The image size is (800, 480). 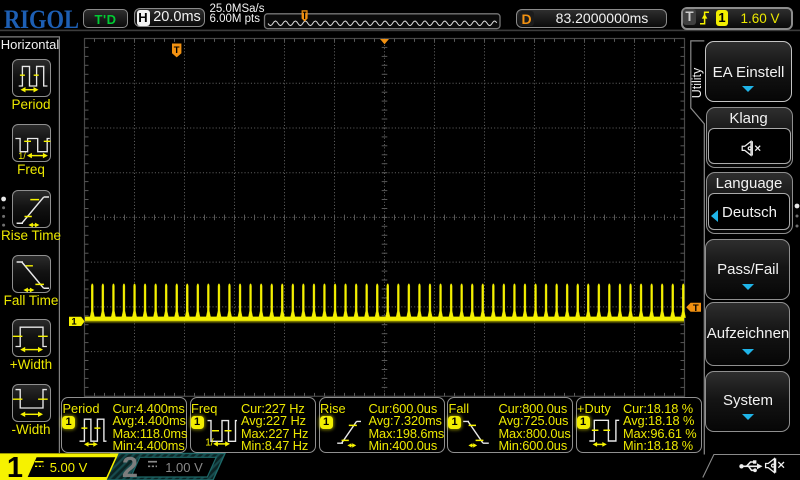 I want to click on svg-text: 1.00 V, so click(x=184, y=467).